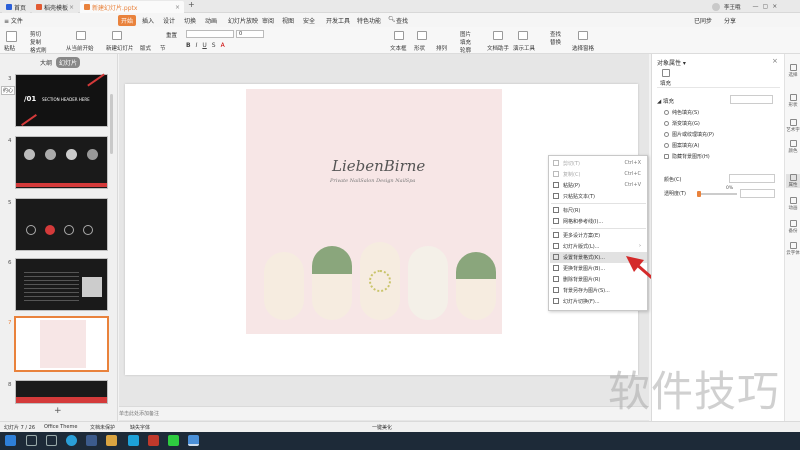 Image resolution: width=800 pixels, height=450 pixels. I want to click on menu-item-more-design: 更多设计方案(E), so click(598, 235).